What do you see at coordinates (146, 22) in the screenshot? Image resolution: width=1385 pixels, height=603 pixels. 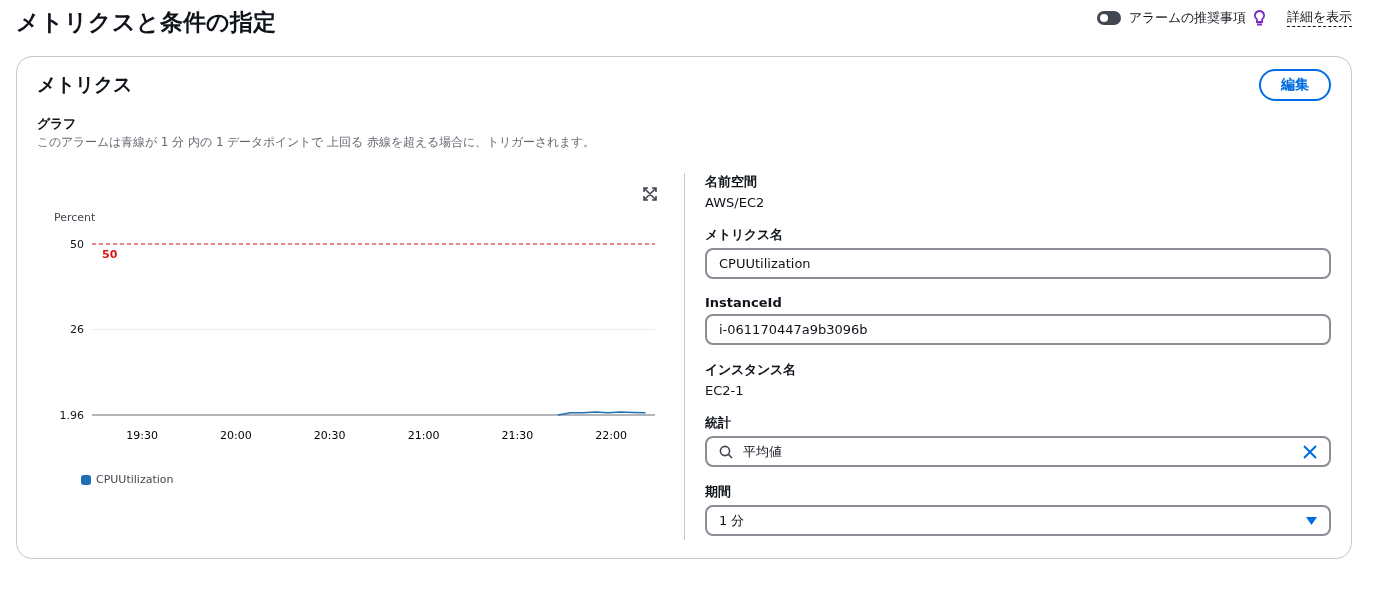 I see `page-title: メトリクスと条件の指定` at bounding box center [146, 22].